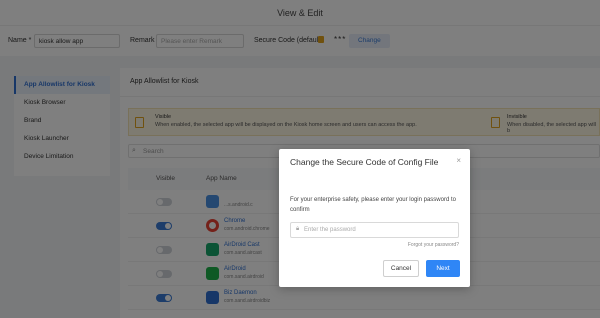 Image resolution: width=600 pixels, height=318 pixels. I want to click on cancel-button: Cancel, so click(401, 268).